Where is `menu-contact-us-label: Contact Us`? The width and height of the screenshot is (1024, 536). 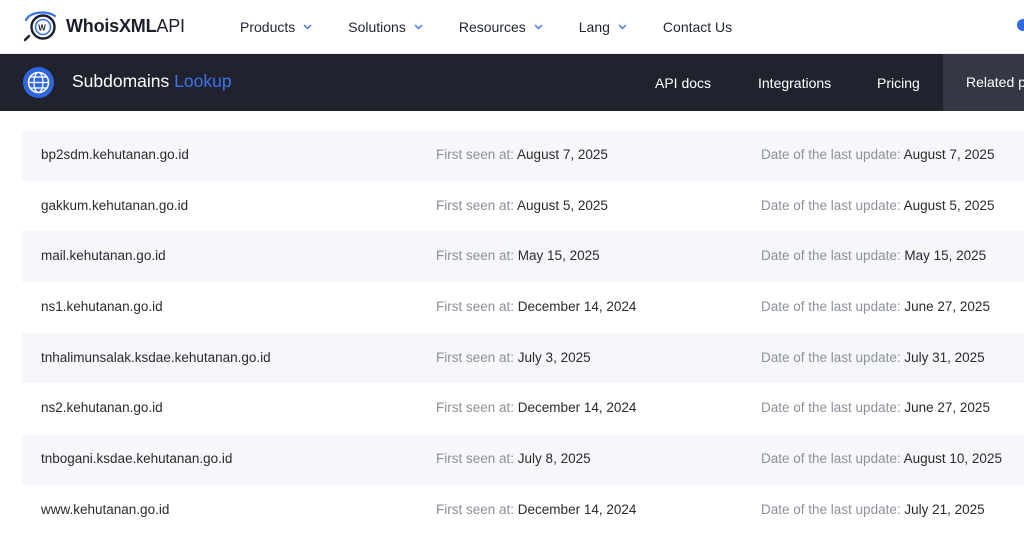 menu-contact-us-label: Contact Us is located at coordinates (697, 26).